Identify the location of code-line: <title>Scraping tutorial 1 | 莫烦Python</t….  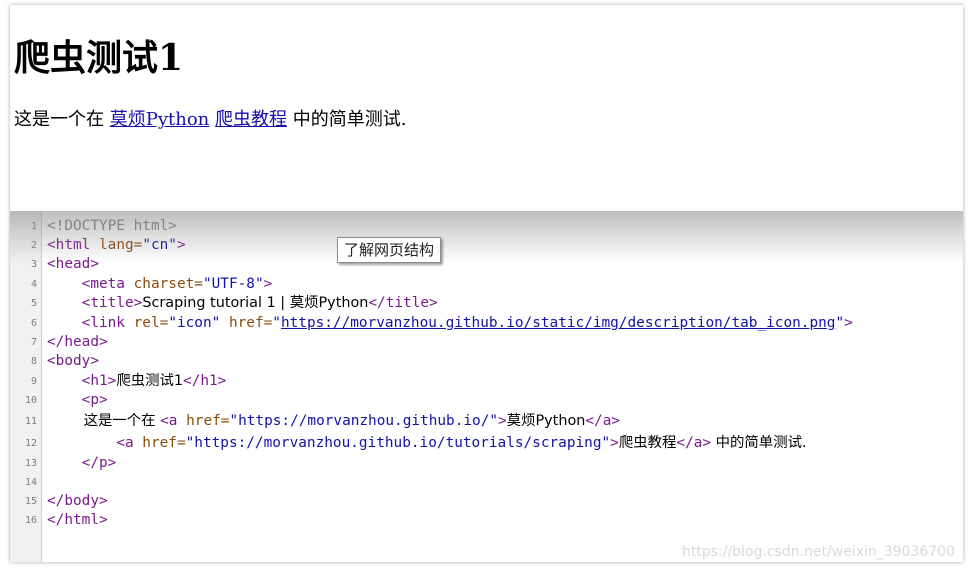
(242, 303).